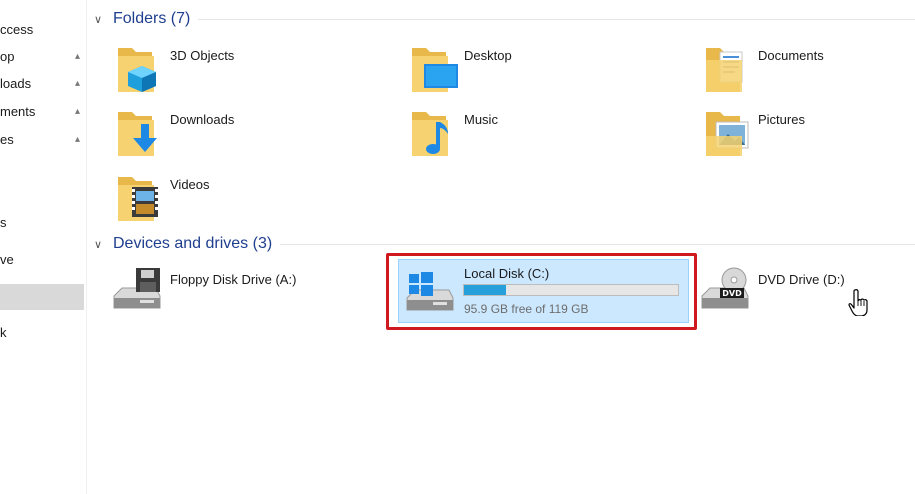  I want to click on folder-3d-objects: 3D Objects, so click(256, 74).